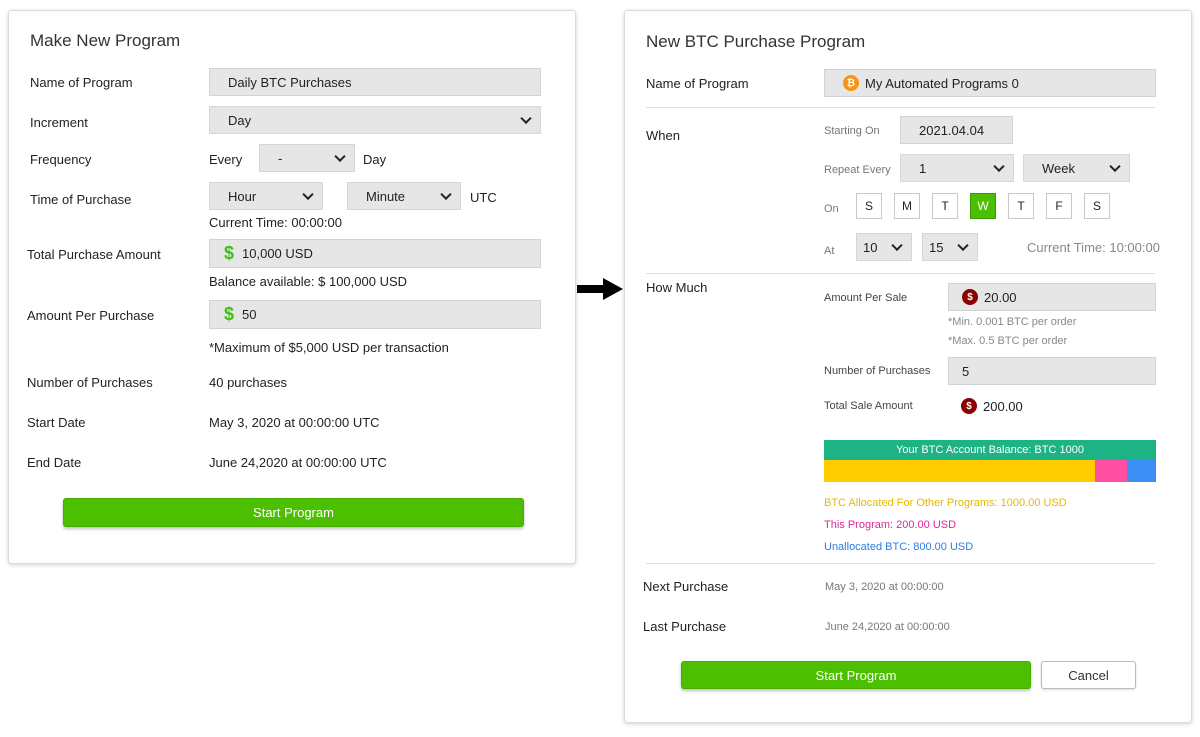 This screenshot has height=737, width=1200. Describe the element at coordinates (1076, 168) in the screenshot. I see `repeat-unit-select: Week` at that location.